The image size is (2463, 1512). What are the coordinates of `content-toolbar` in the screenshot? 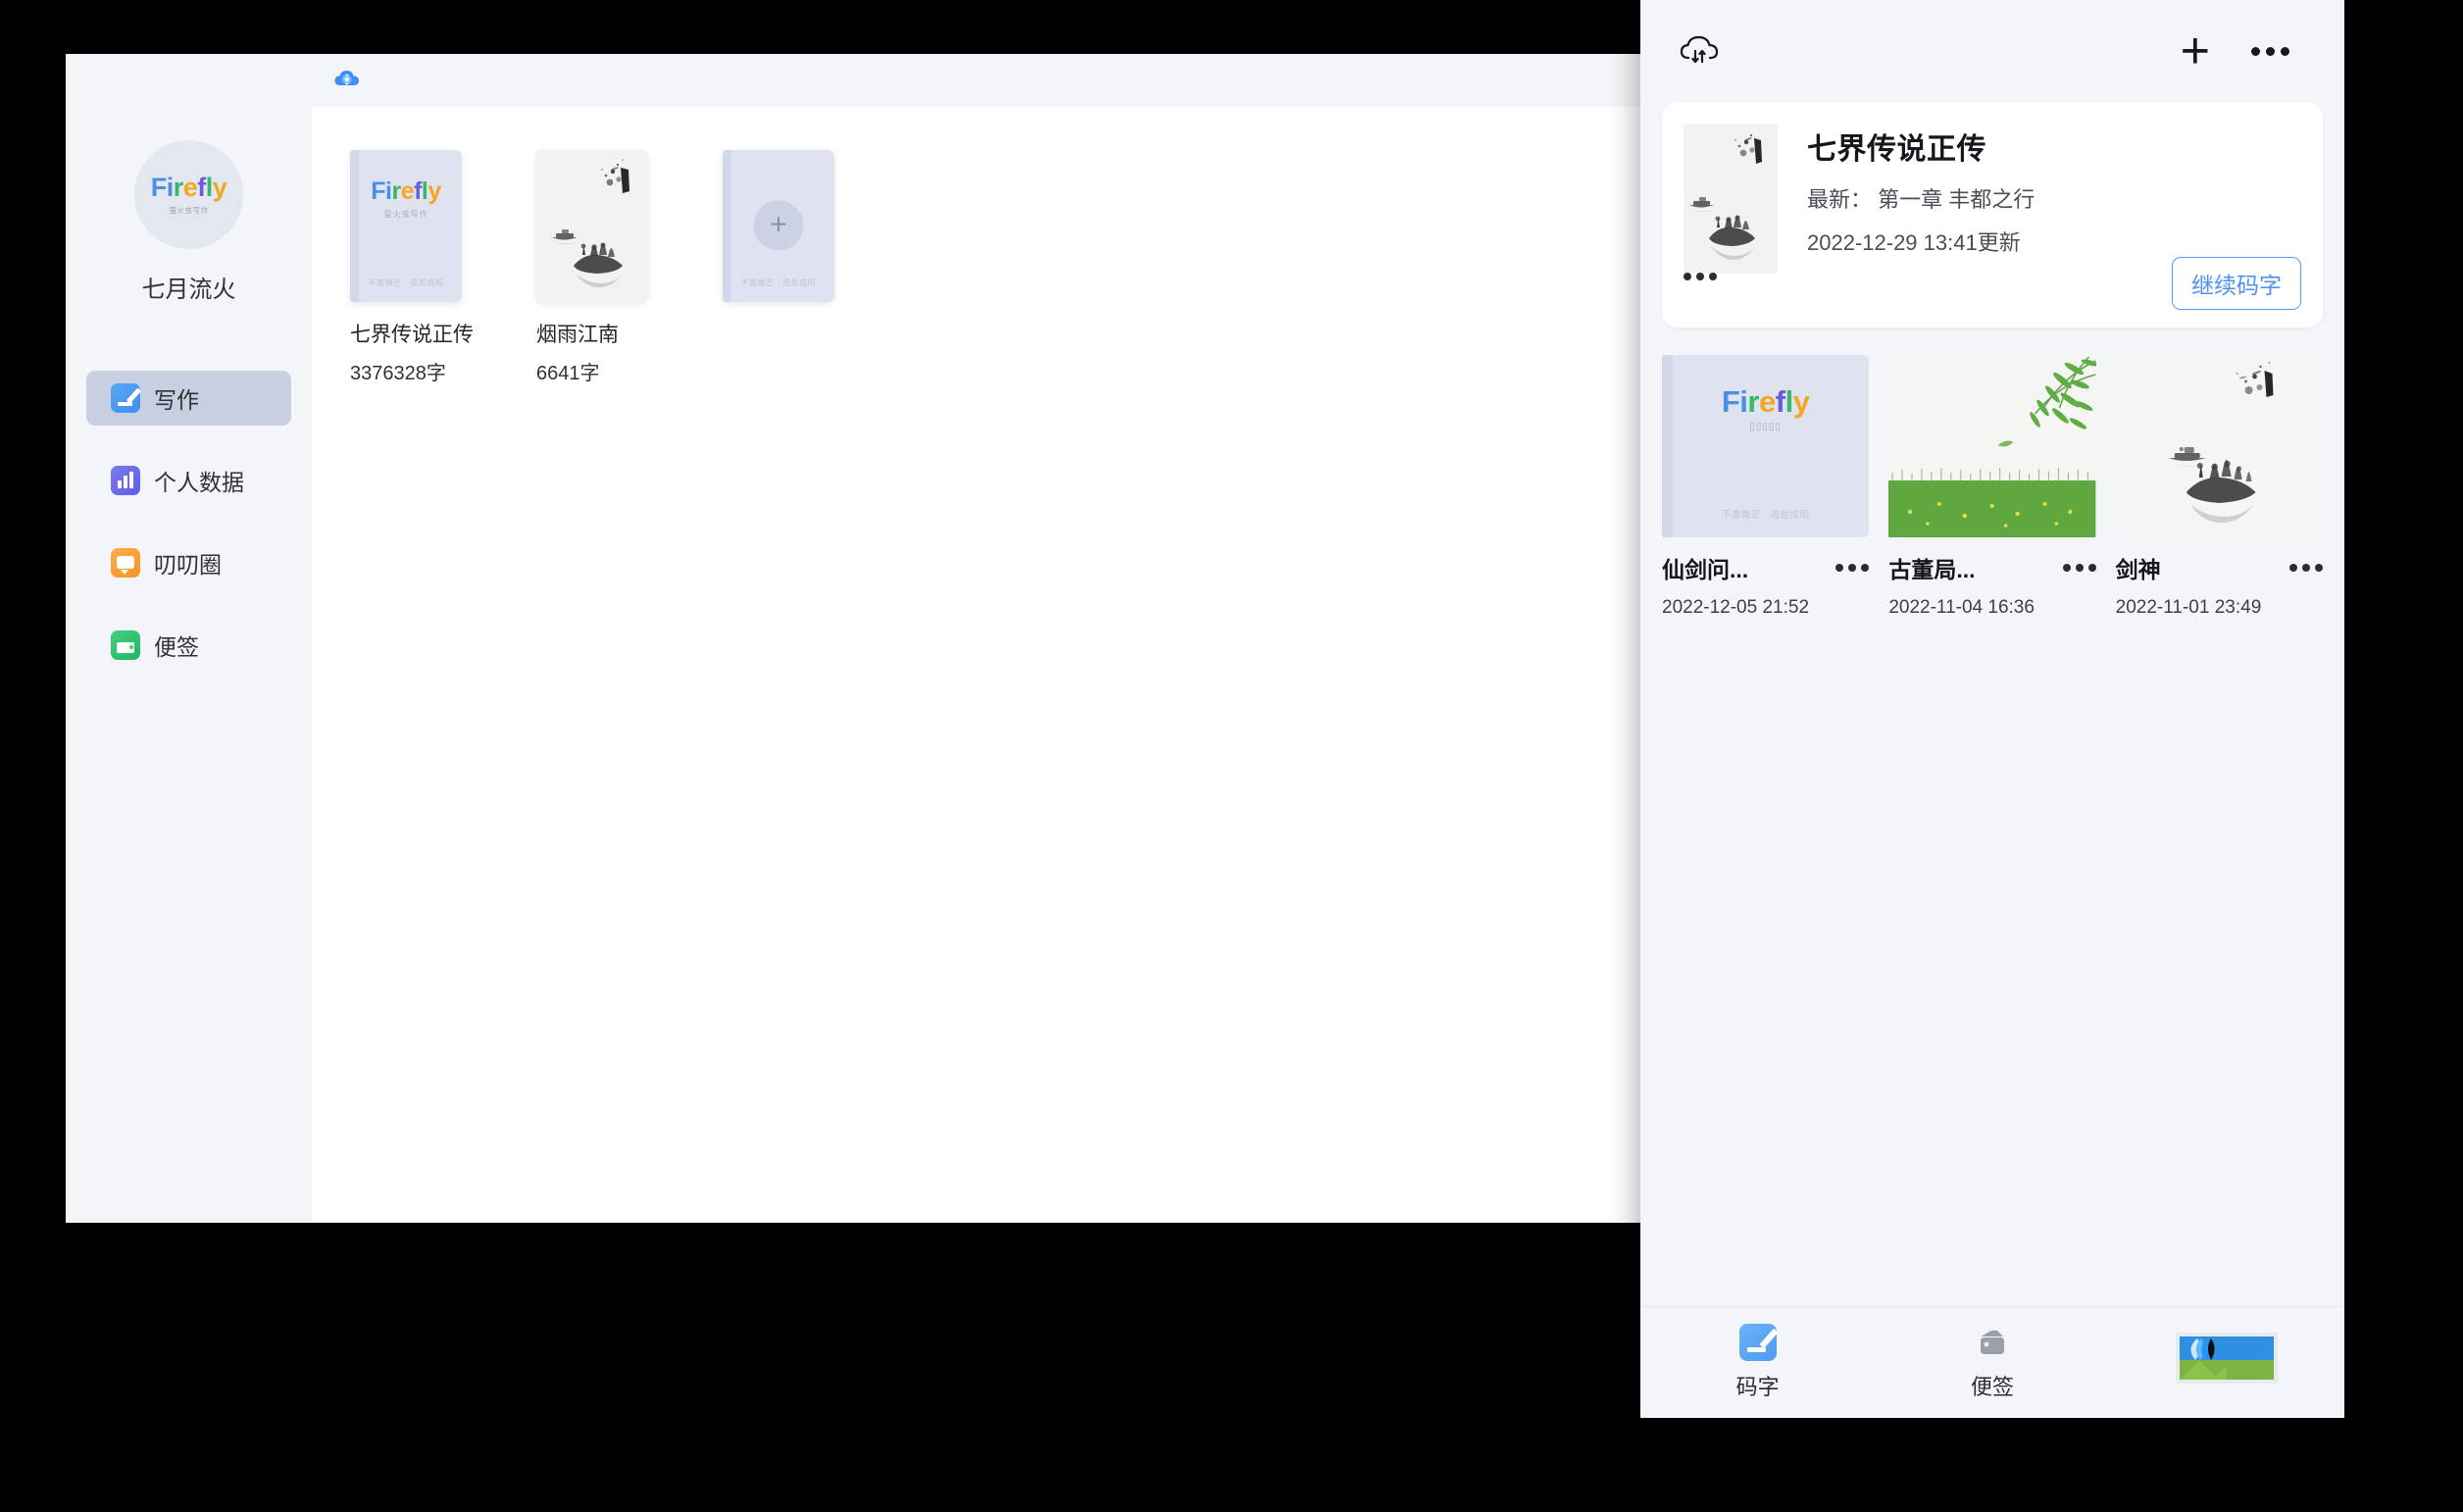 It's located at (976, 80).